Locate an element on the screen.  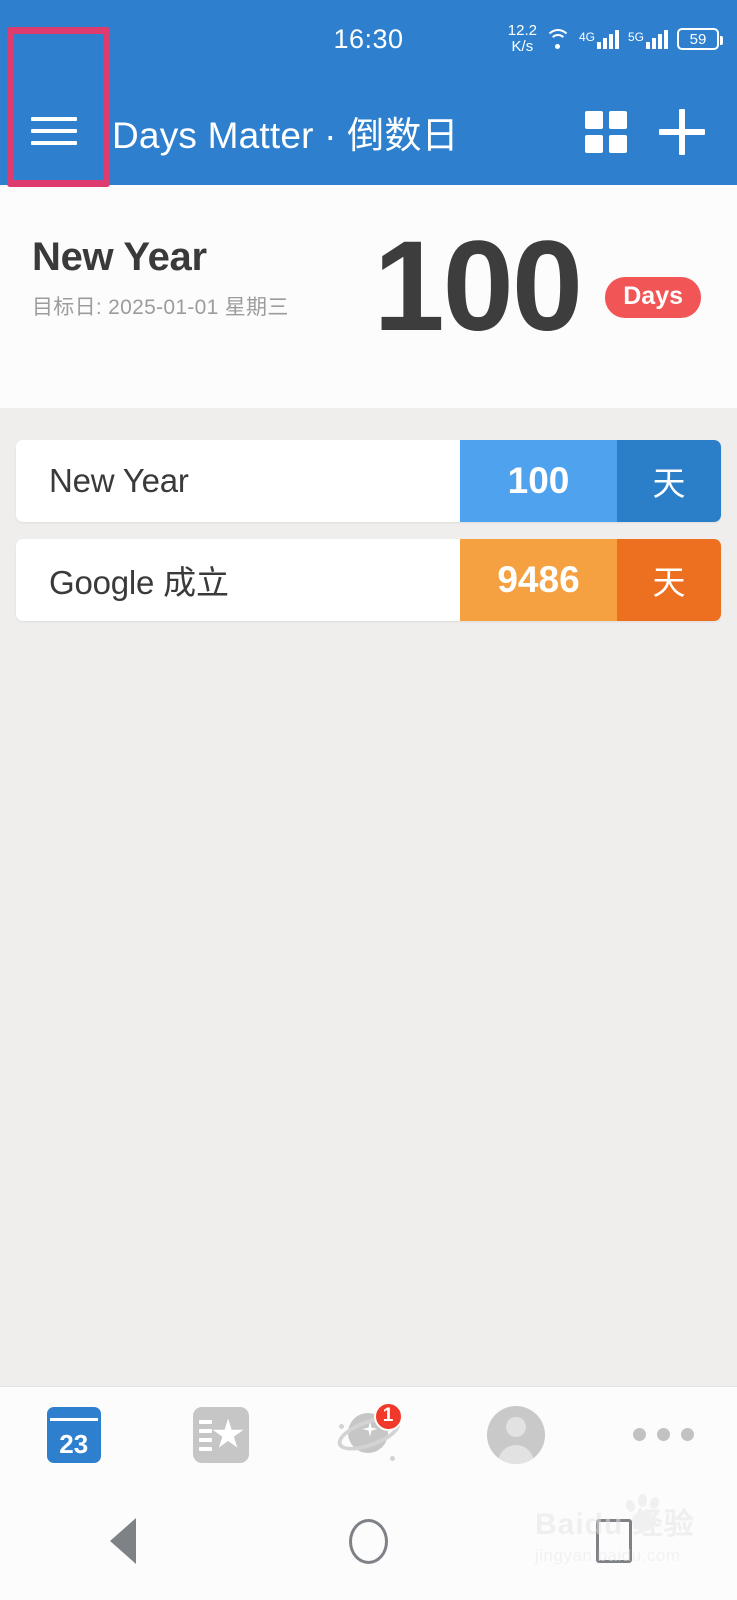
featured-days-number: 100 is located at coordinates (478, 286).